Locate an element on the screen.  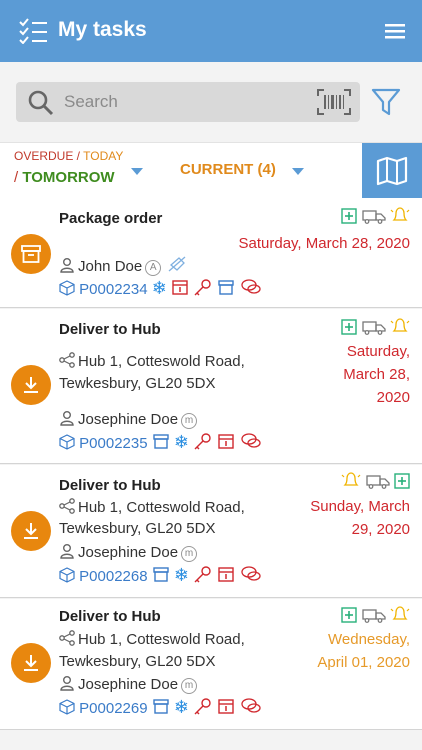
download-icon is located at coordinates (31, 663).